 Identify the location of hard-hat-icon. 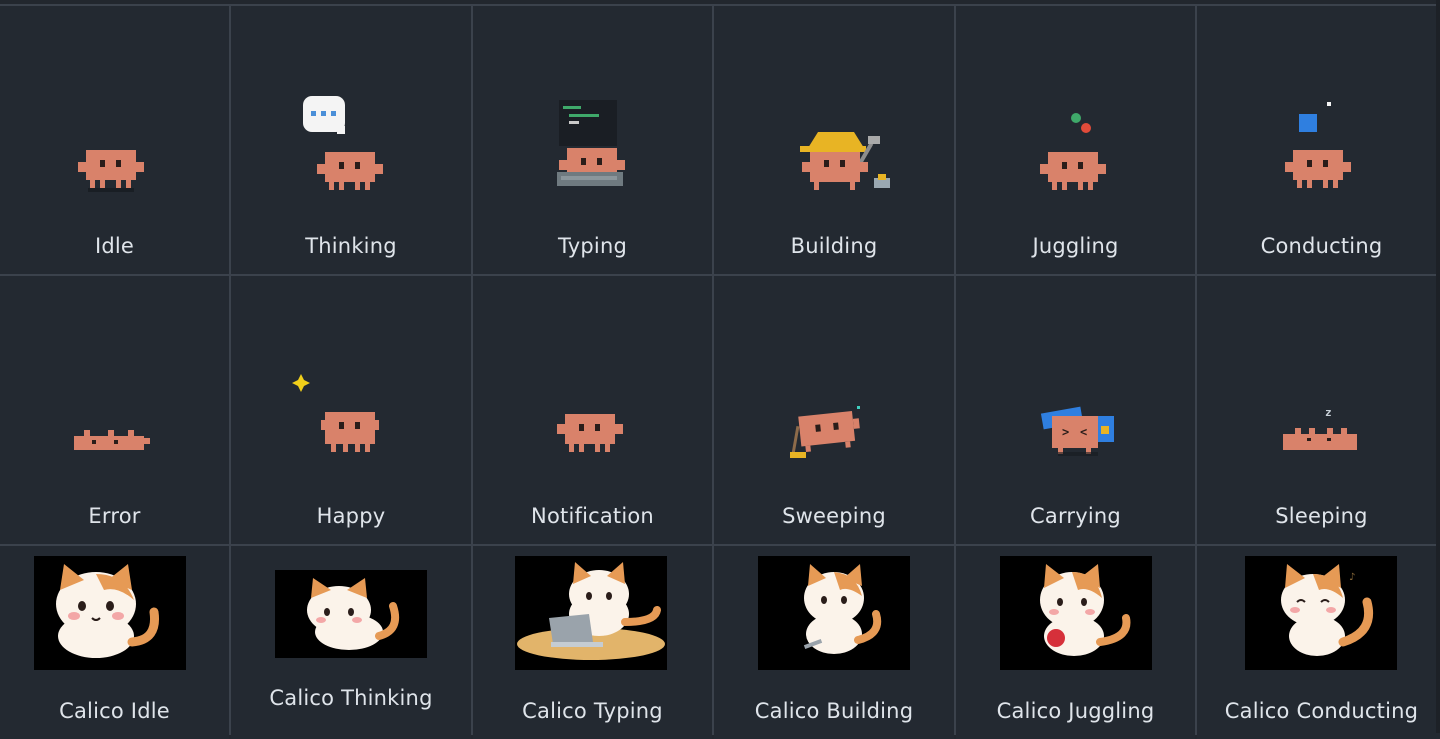
(833, 142).